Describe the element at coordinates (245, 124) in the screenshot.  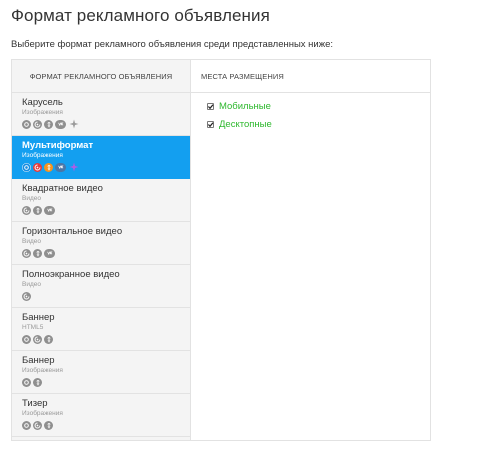
I see `placement-label: Десктопные` at that location.